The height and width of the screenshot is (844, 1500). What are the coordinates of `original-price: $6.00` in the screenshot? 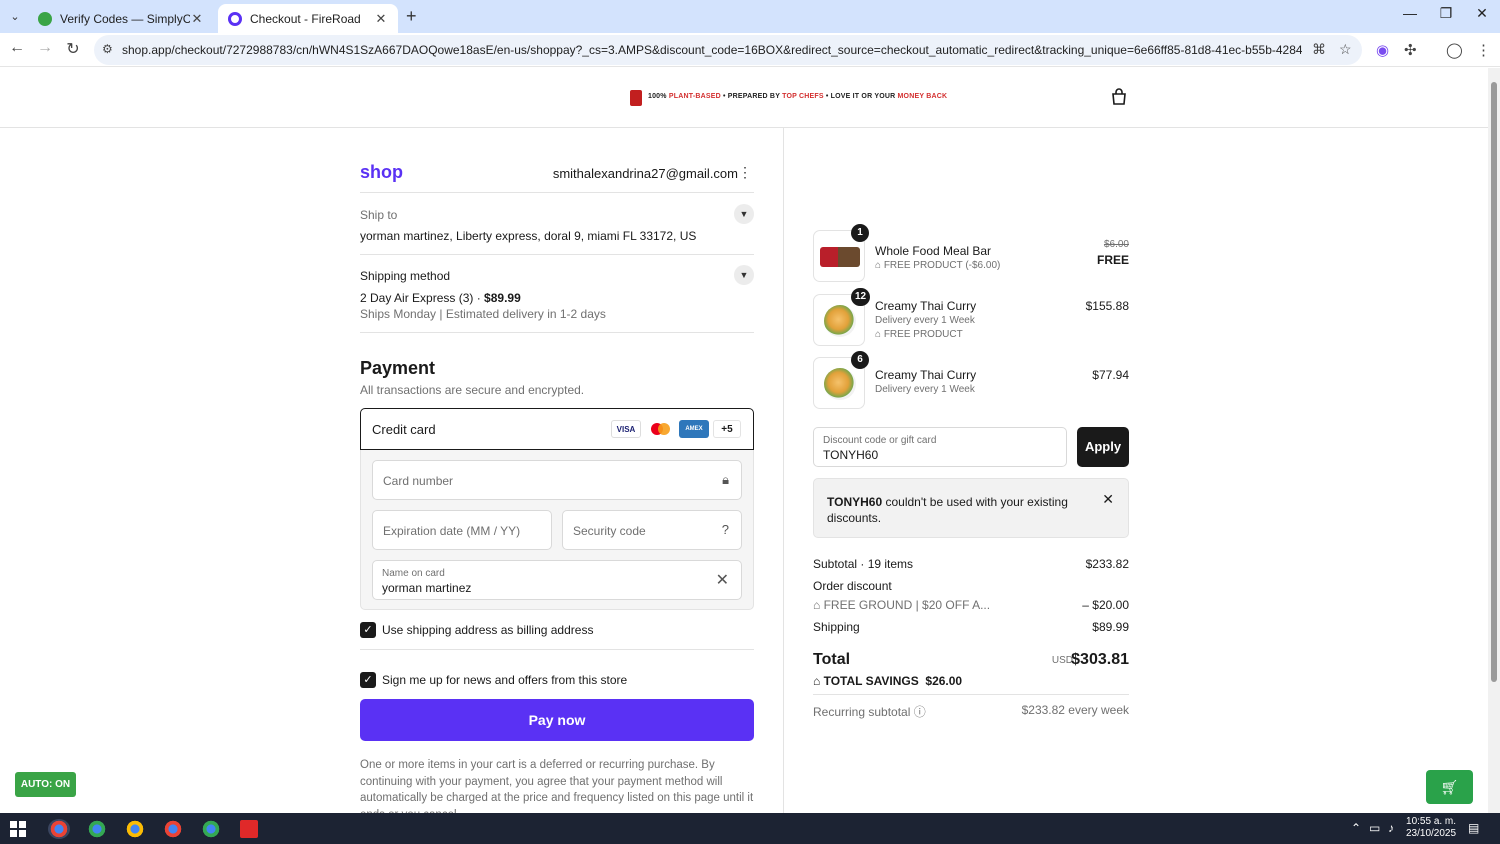 It's located at (1116, 244).